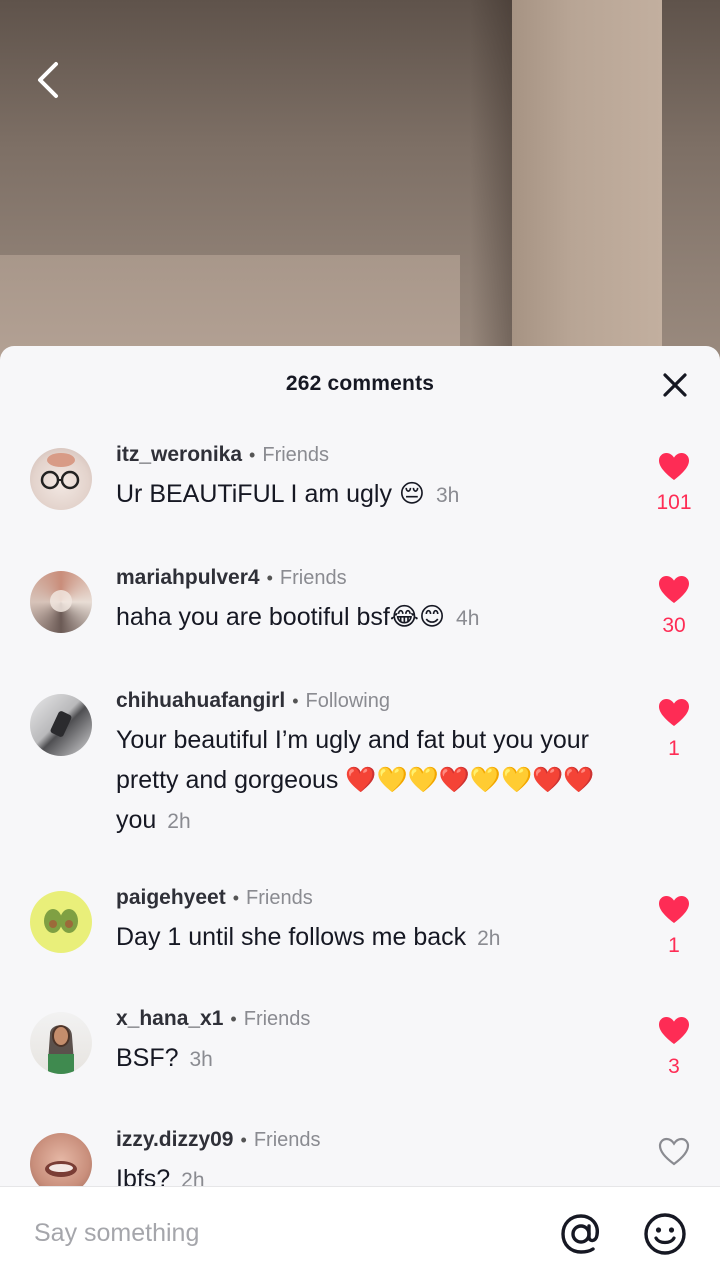  What do you see at coordinates (291, 937) in the screenshot?
I see `comment-text-content: Day 1 until she follows me back` at bounding box center [291, 937].